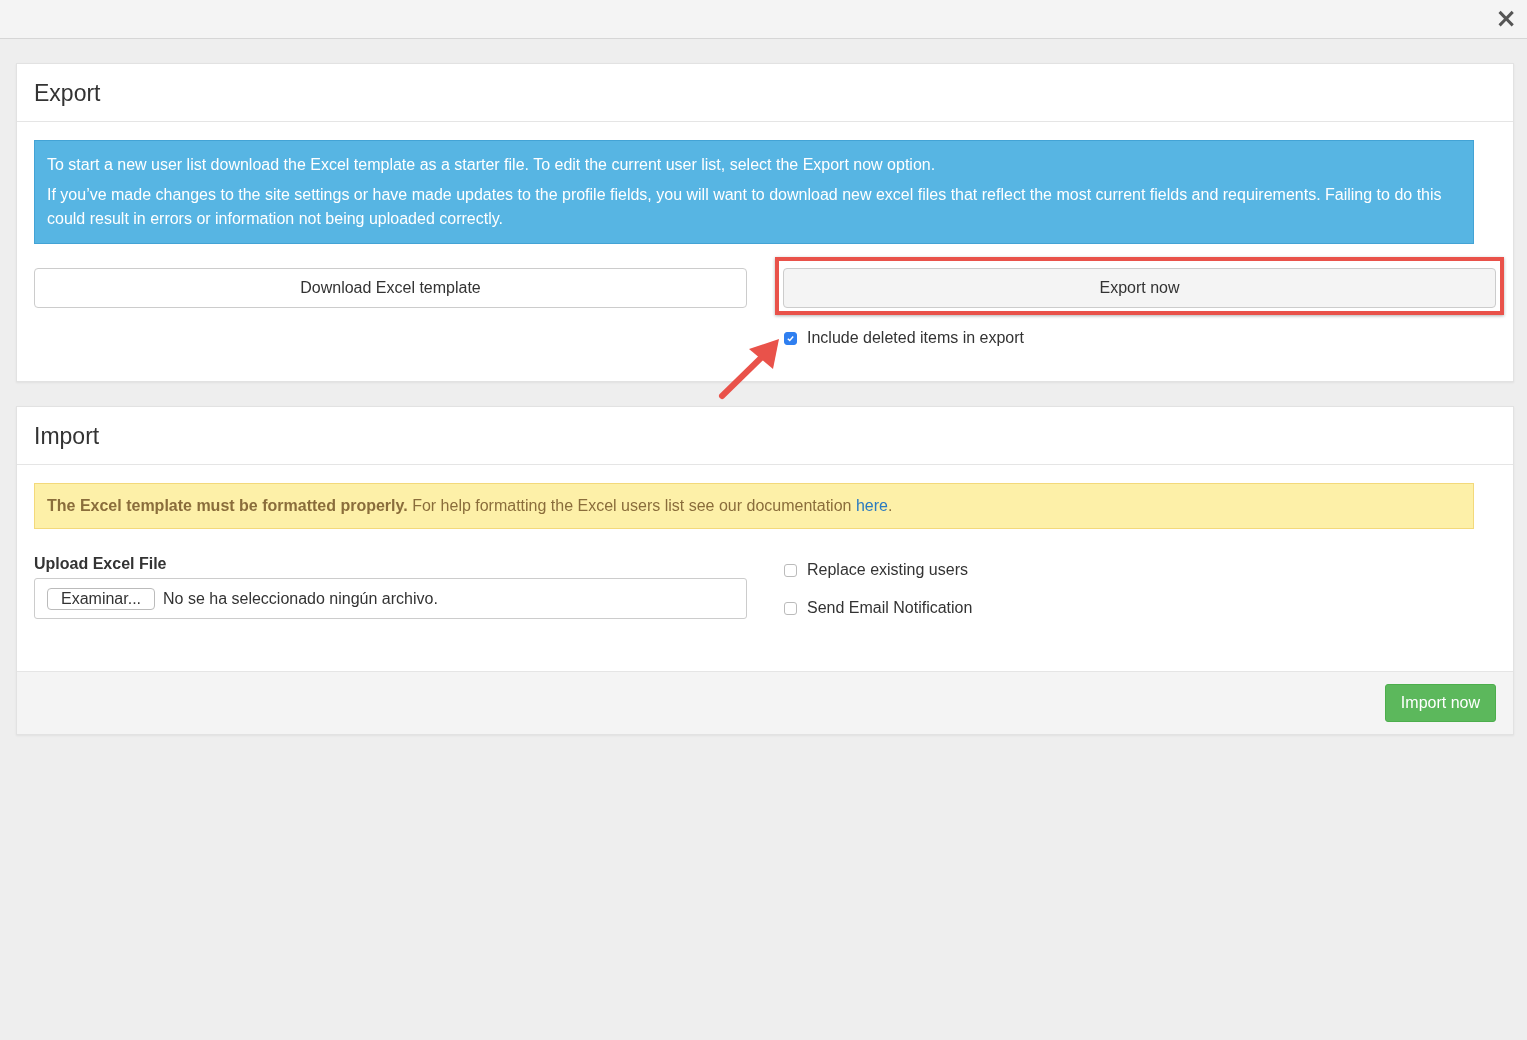  What do you see at coordinates (1139, 288) in the screenshot?
I see `export-button: Export now` at bounding box center [1139, 288].